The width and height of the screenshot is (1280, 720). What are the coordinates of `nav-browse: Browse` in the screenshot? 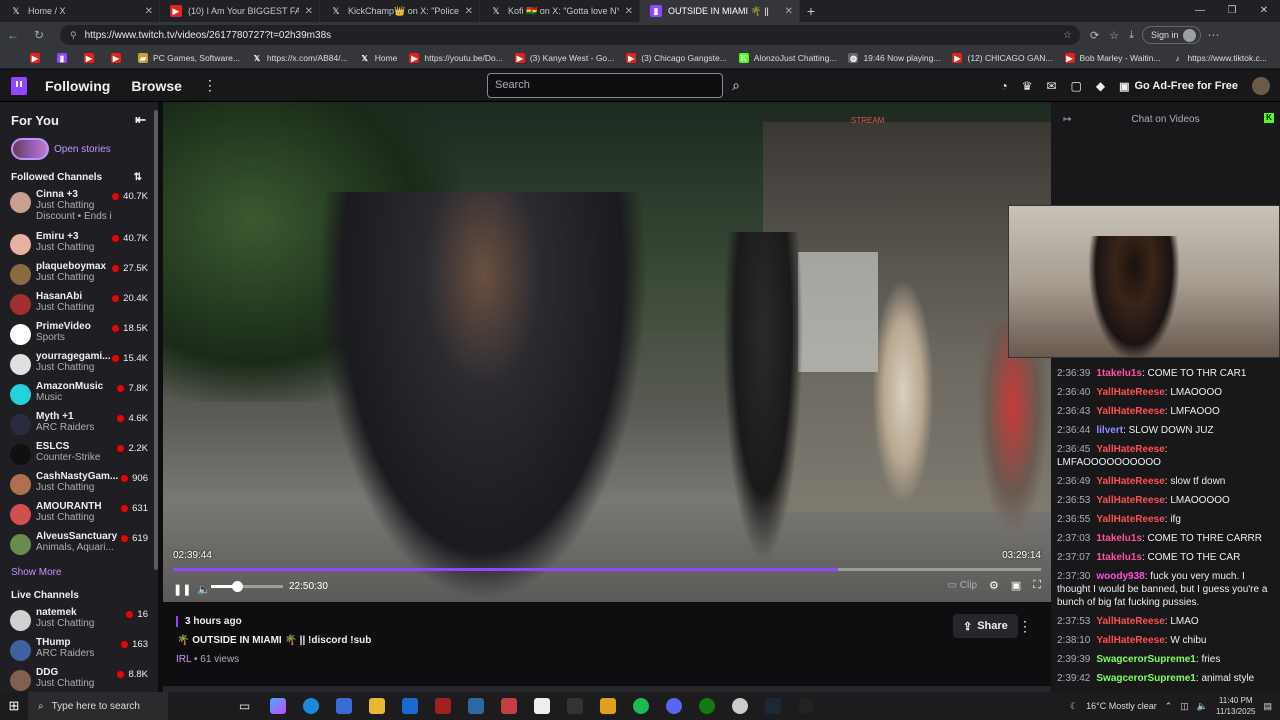 It's located at (156, 86).